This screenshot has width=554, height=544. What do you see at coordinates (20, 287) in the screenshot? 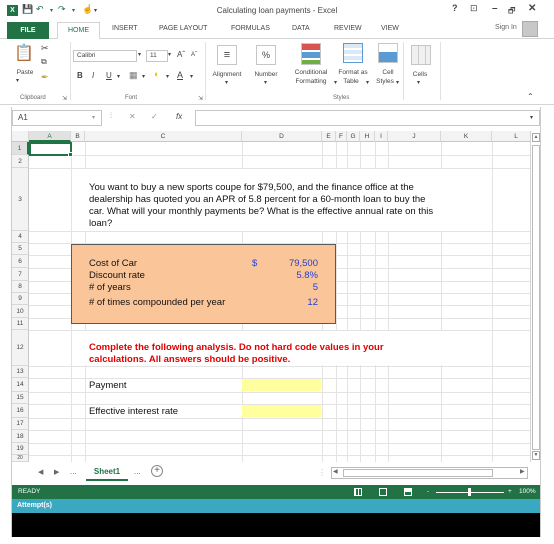
I see `row-header-8: 8` at bounding box center [20, 287].